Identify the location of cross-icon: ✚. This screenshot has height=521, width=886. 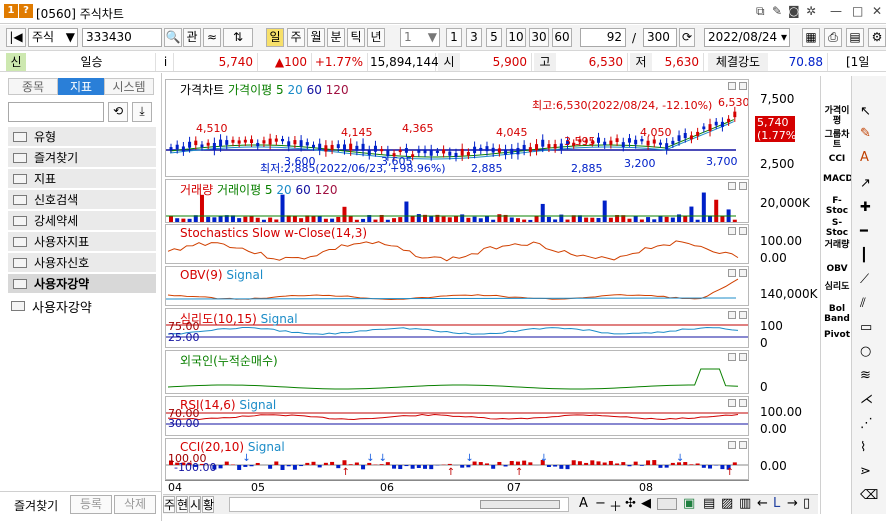
(865, 207).